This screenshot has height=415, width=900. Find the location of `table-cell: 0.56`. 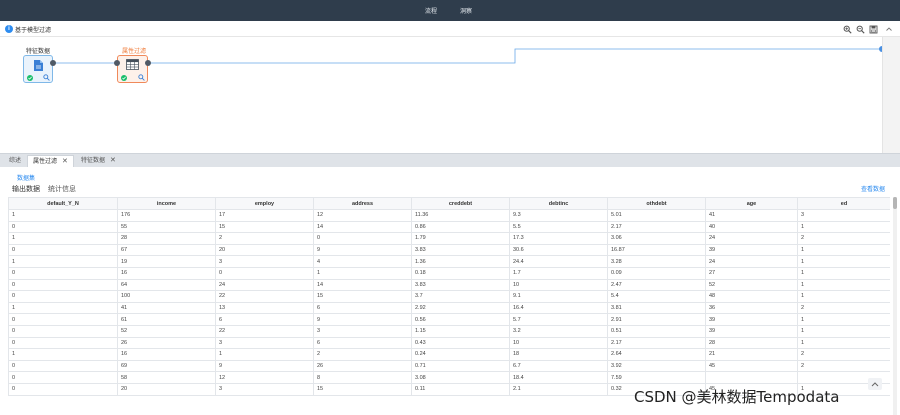

table-cell: 0.56 is located at coordinates (460, 319).